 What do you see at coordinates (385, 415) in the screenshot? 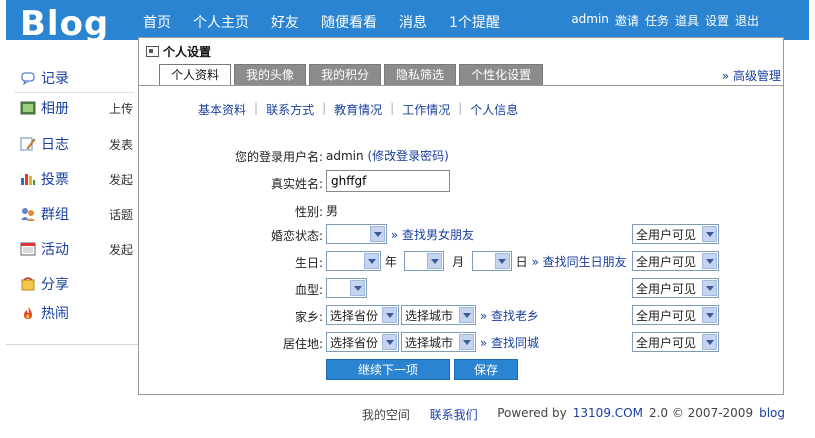
I see `my-space-text: 我的空间` at bounding box center [385, 415].